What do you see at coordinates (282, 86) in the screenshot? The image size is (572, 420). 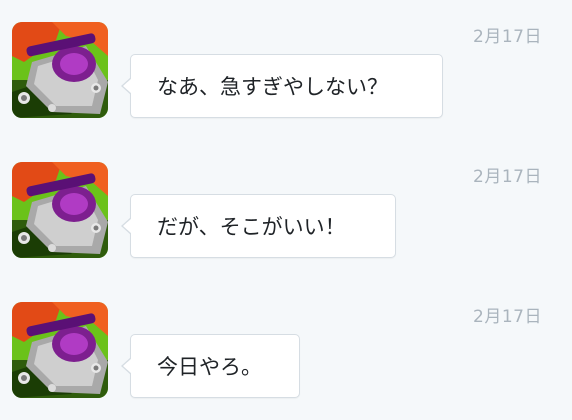 I see `message-bubble: なあ、急すぎやしない？` at bounding box center [282, 86].